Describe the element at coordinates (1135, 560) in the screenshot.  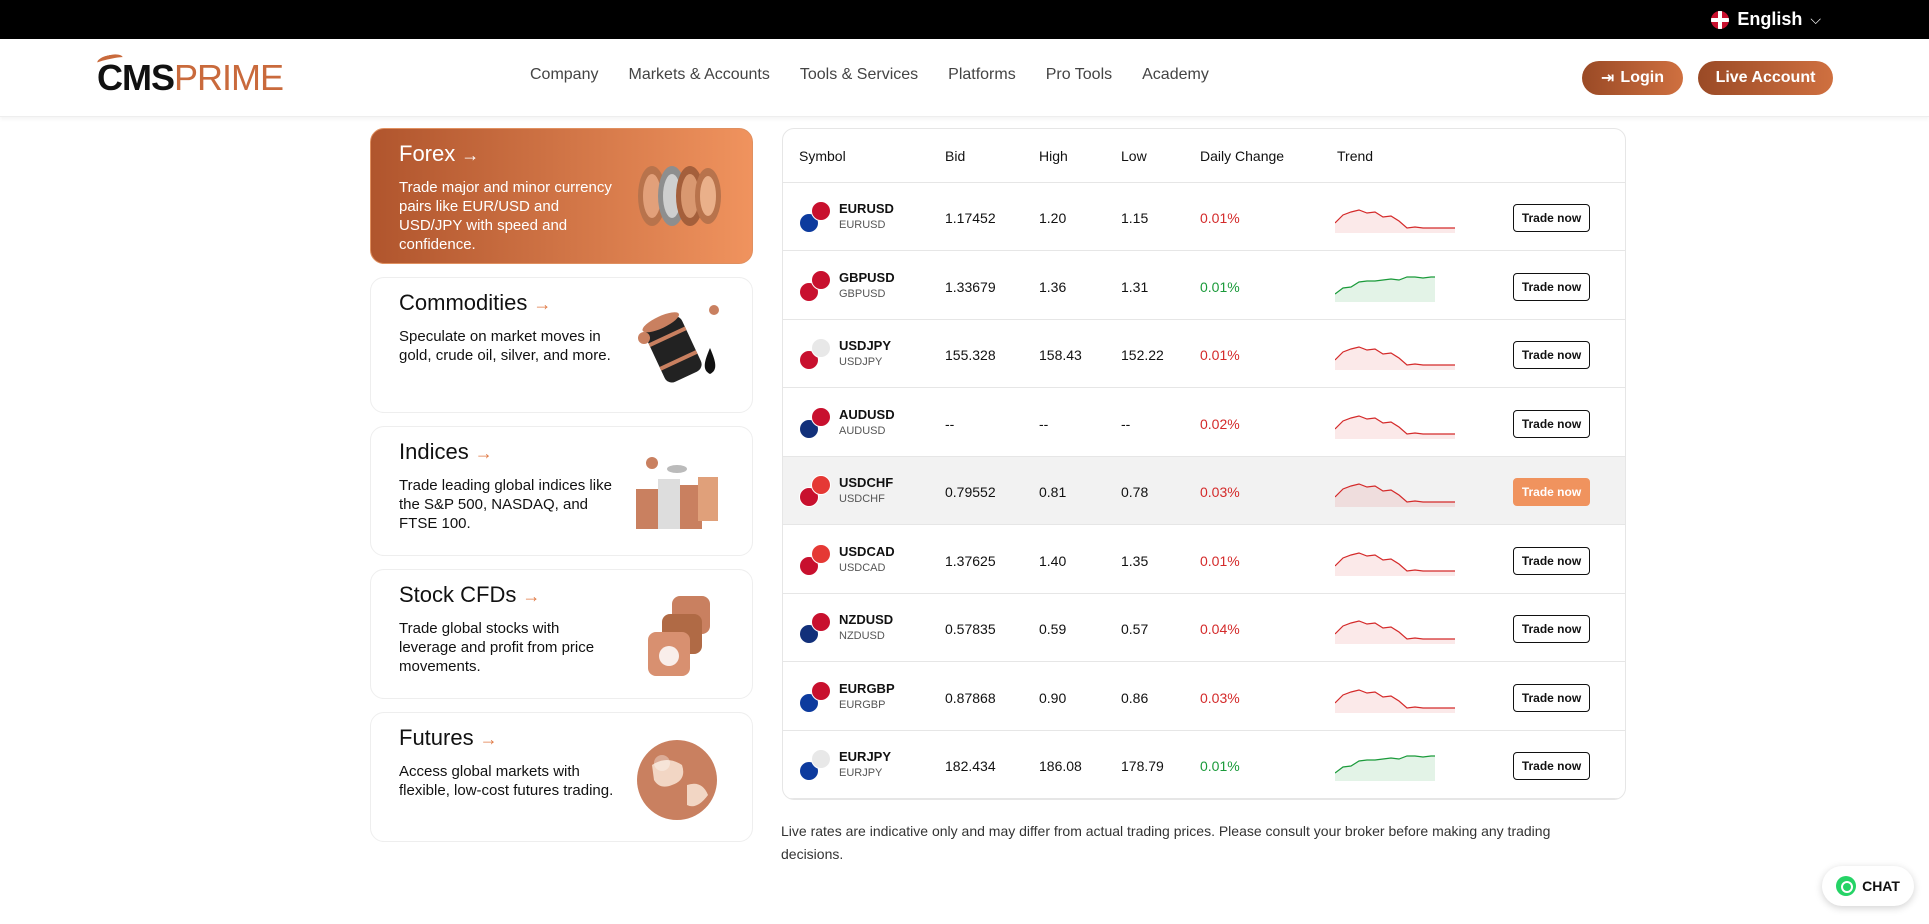
I see `row-low: 1.35` at that location.